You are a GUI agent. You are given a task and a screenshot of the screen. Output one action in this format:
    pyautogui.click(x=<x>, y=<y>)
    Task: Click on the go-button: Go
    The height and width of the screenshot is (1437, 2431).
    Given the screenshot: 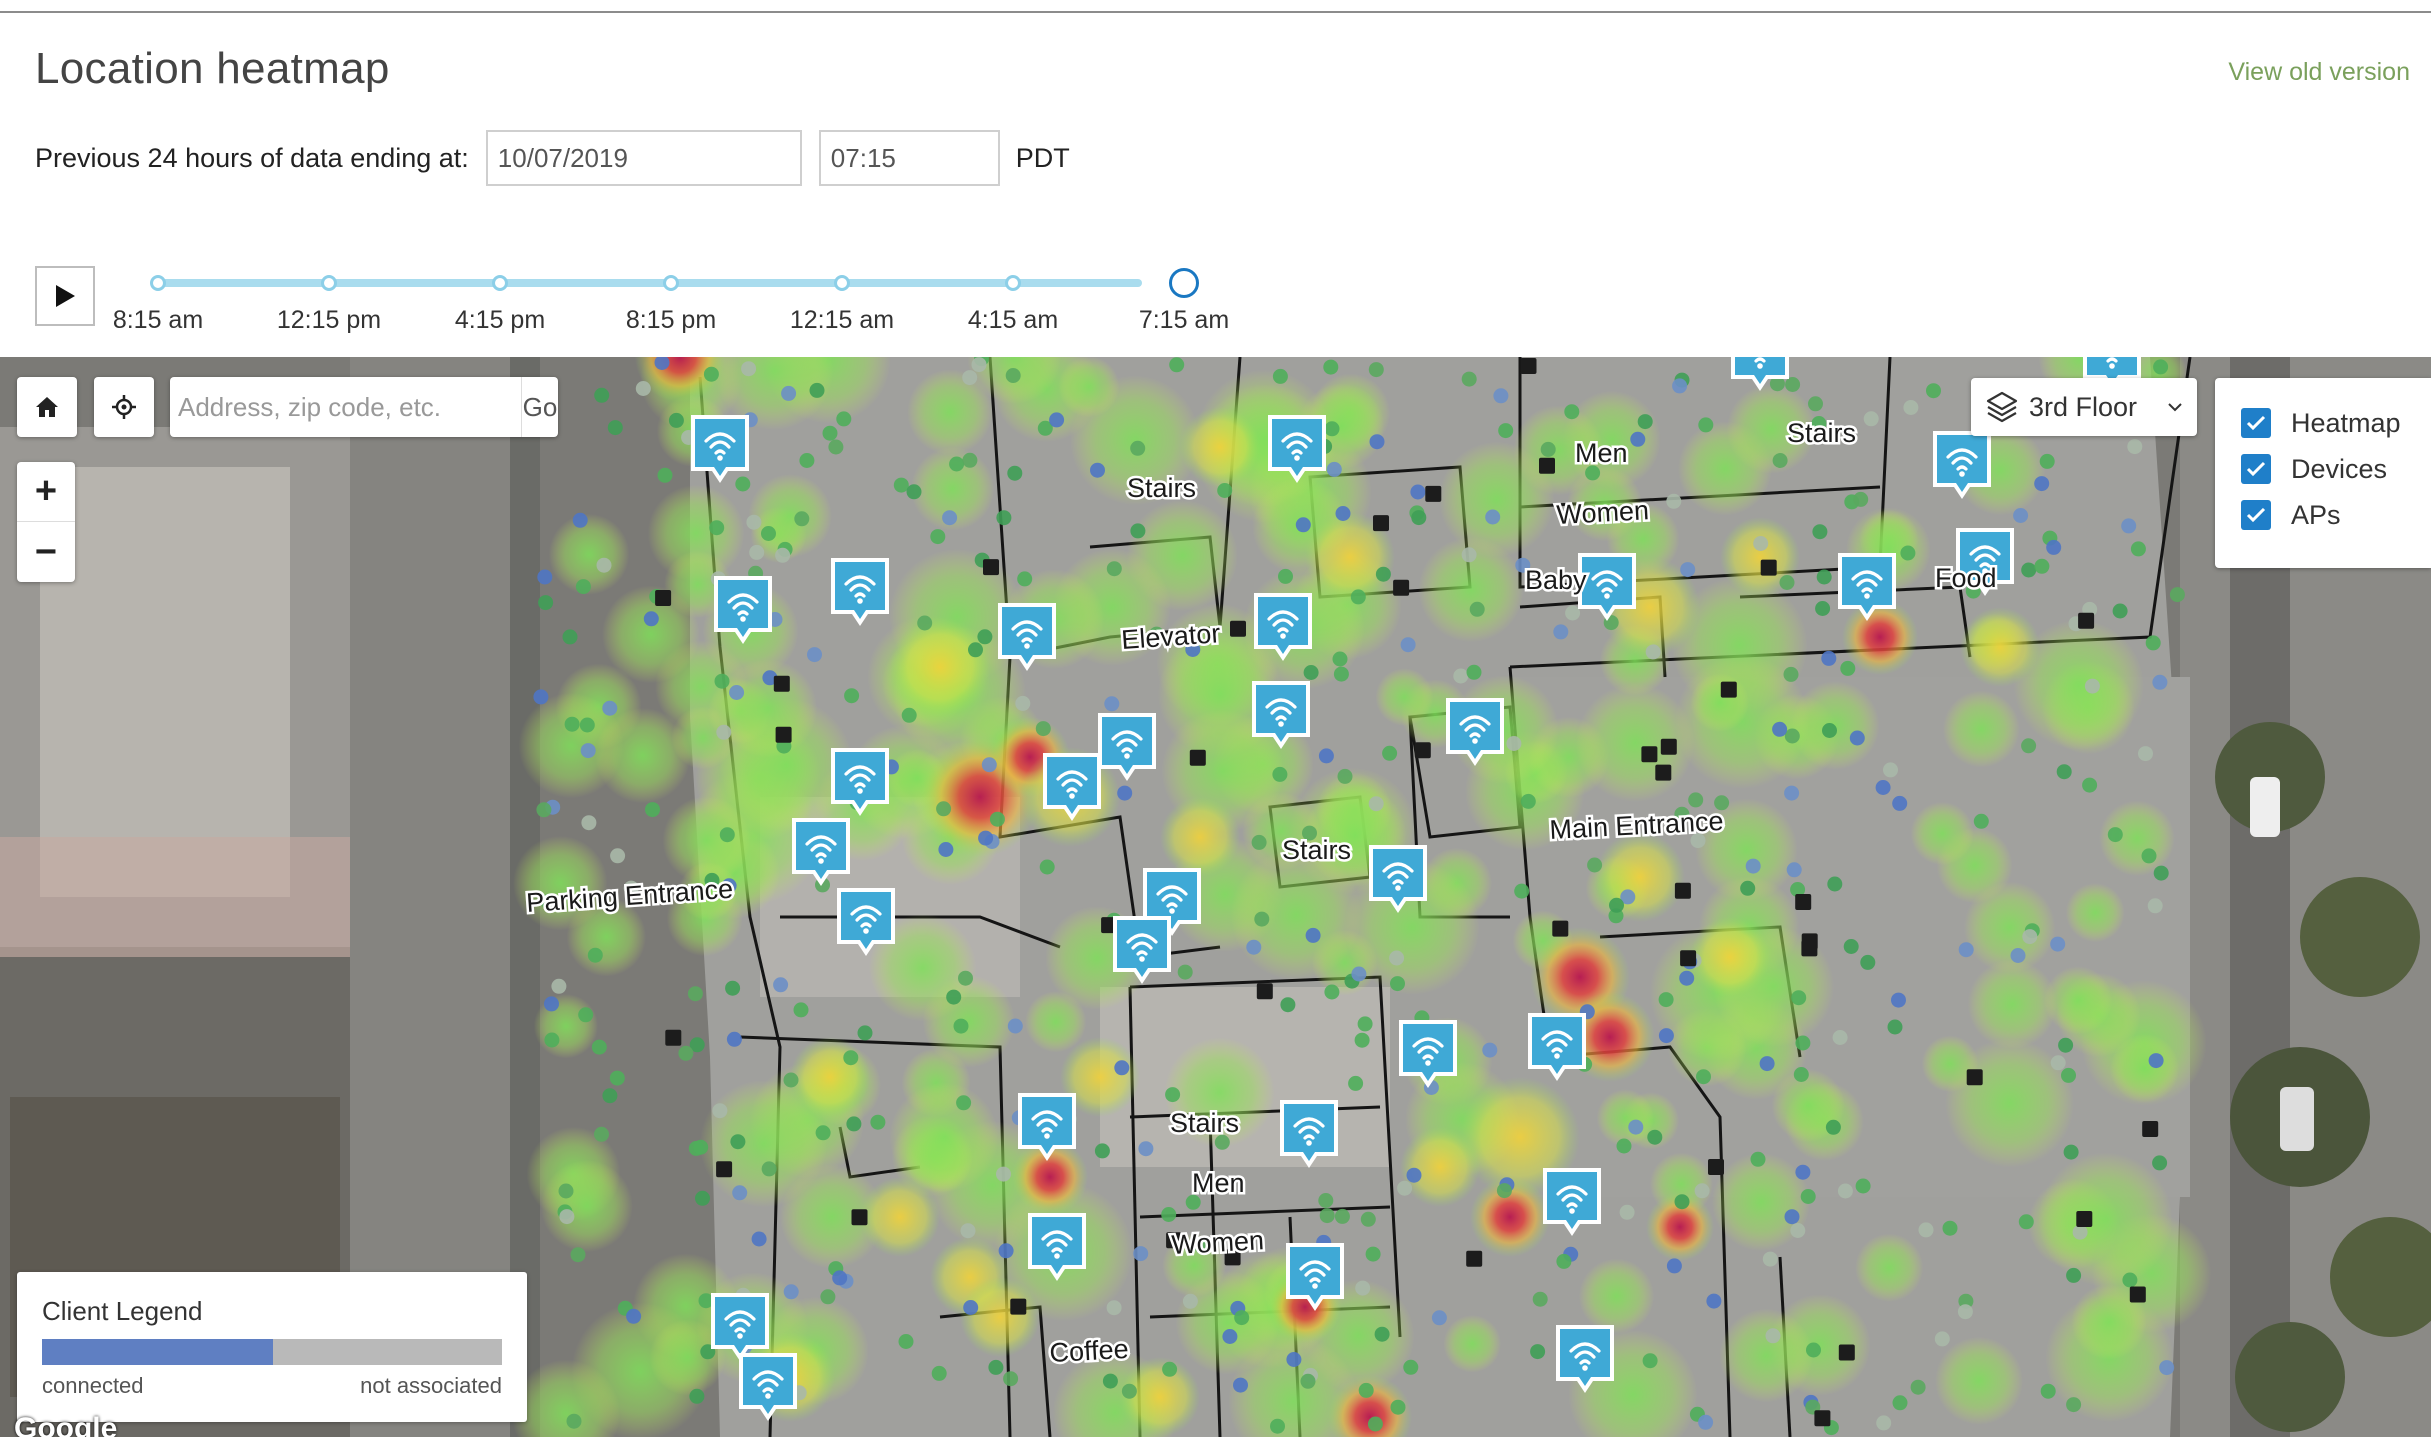 What is the action you would take?
    pyautogui.click(x=539, y=407)
    